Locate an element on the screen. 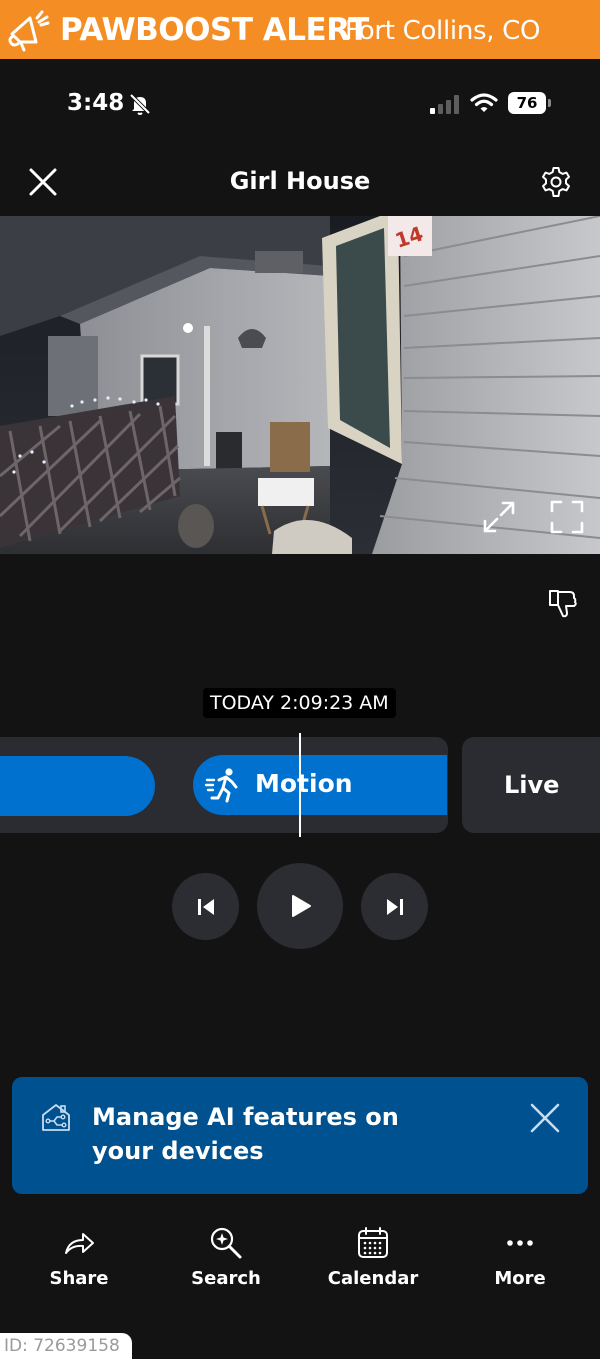 The height and width of the screenshot is (1359, 600). battery-tip is located at coordinates (549, 103).